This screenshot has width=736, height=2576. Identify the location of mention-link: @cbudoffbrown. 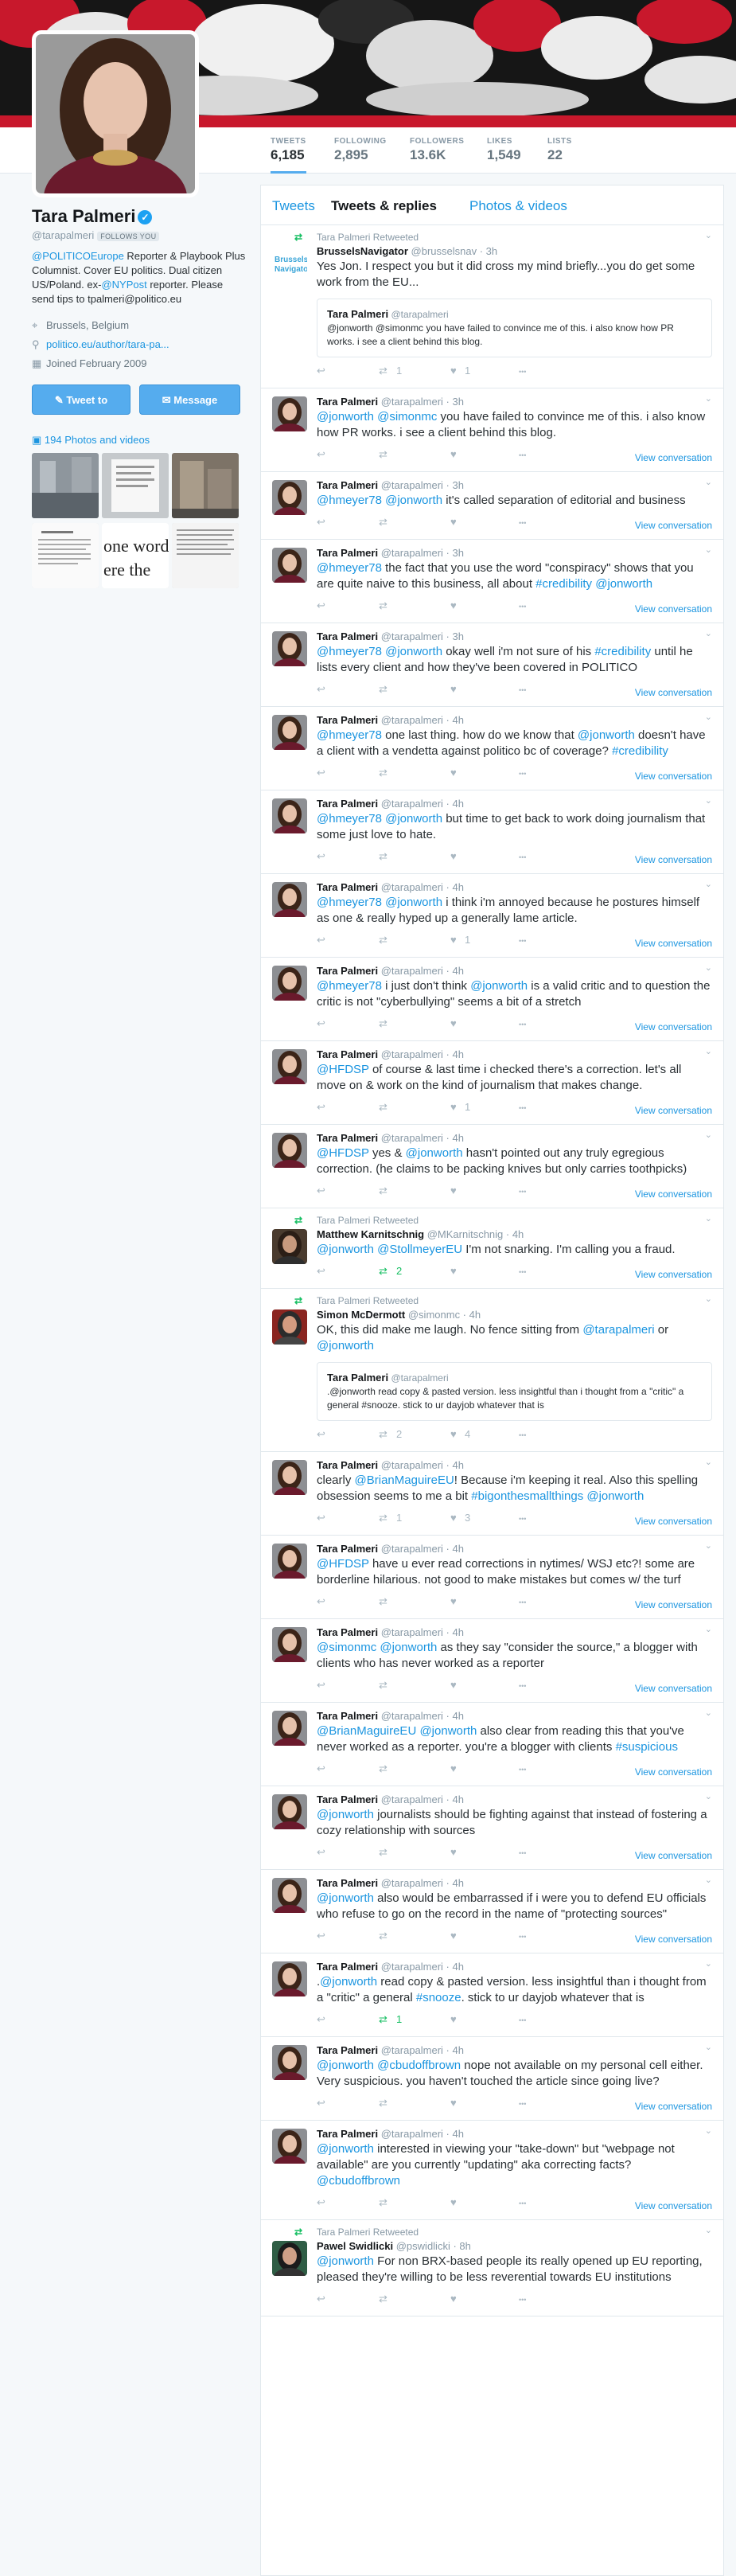
(358, 2181).